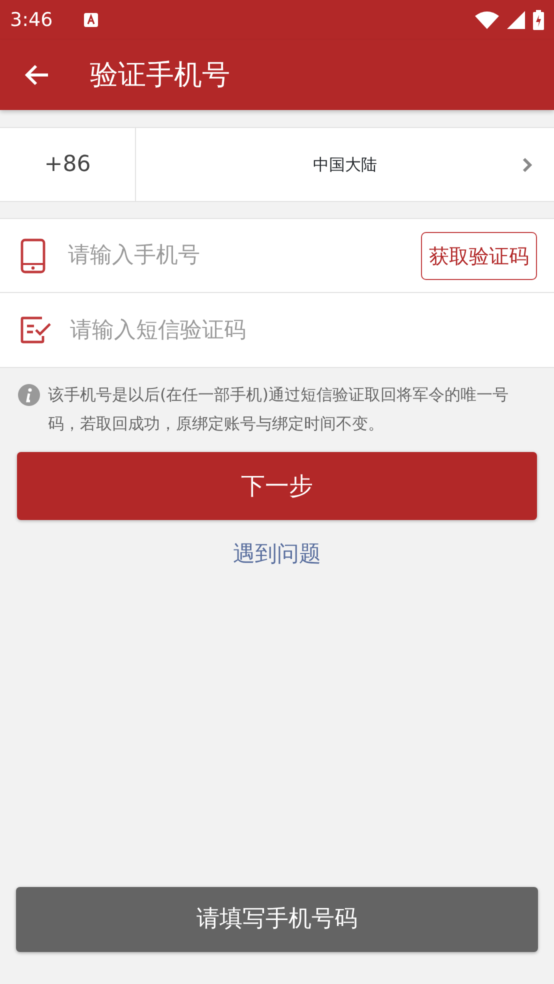 The width and height of the screenshot is (554, 984). I want to click on notice-text: 该手机号是以后(在任一部手机)通过短信验证取回将军令的唯一号码，若取回成功，原绑定账号与绑定时间不变。, so click(279, 409).